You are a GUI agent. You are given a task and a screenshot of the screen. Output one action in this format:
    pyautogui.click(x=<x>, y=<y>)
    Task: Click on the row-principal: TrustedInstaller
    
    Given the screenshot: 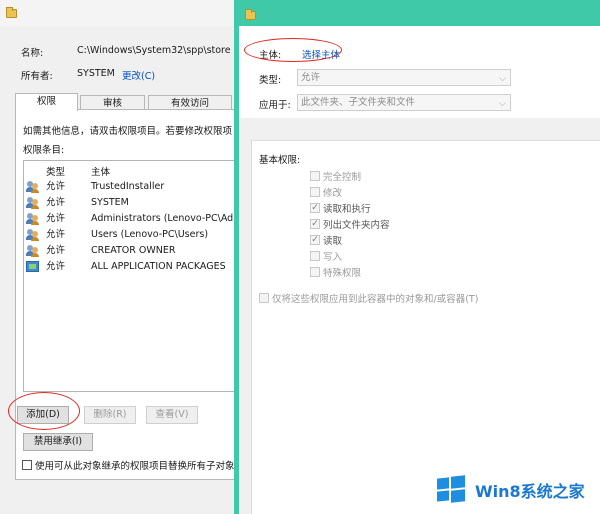 What is the action you would take?
    pyautogui.click(x=128, y=186)
    